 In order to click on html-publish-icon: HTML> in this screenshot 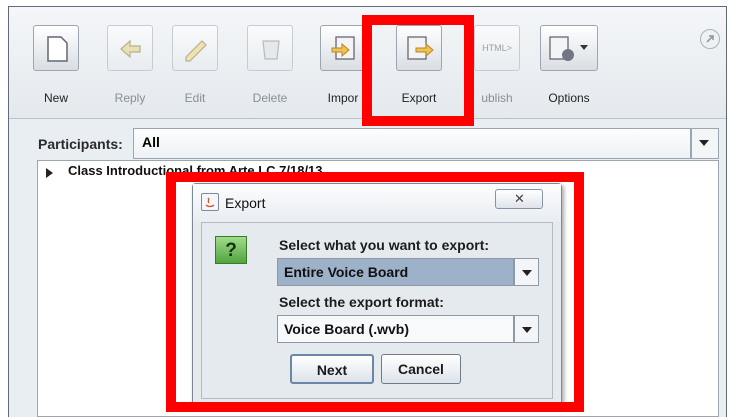, I will do `click(497, 48)`.